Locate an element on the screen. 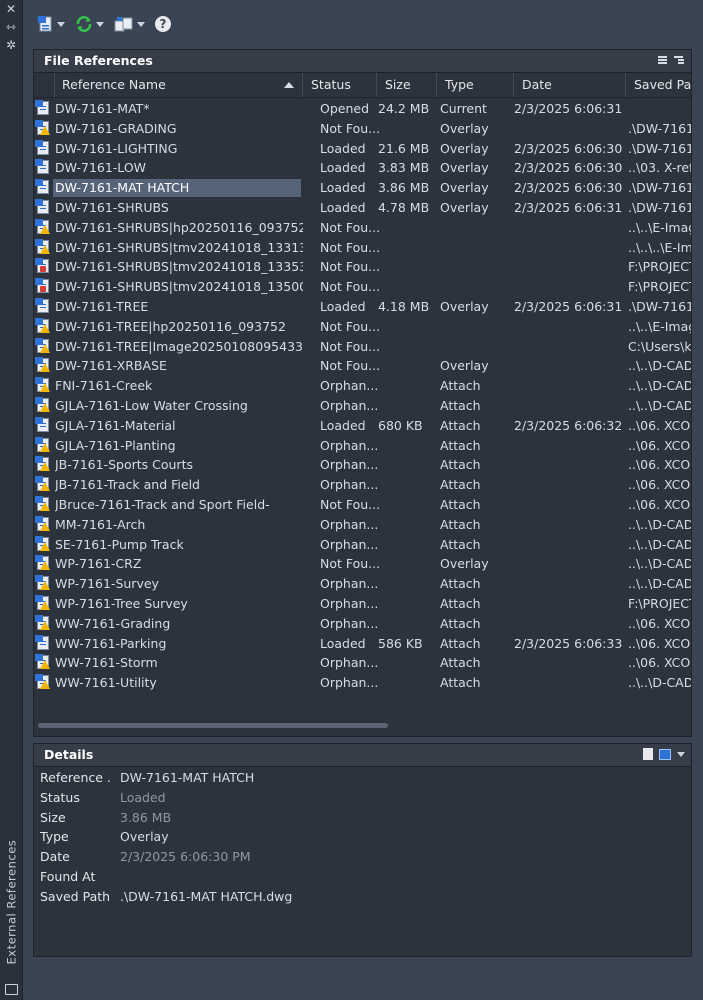  reference-name: WP-7161-Survey is located at coordinates (107, 584).